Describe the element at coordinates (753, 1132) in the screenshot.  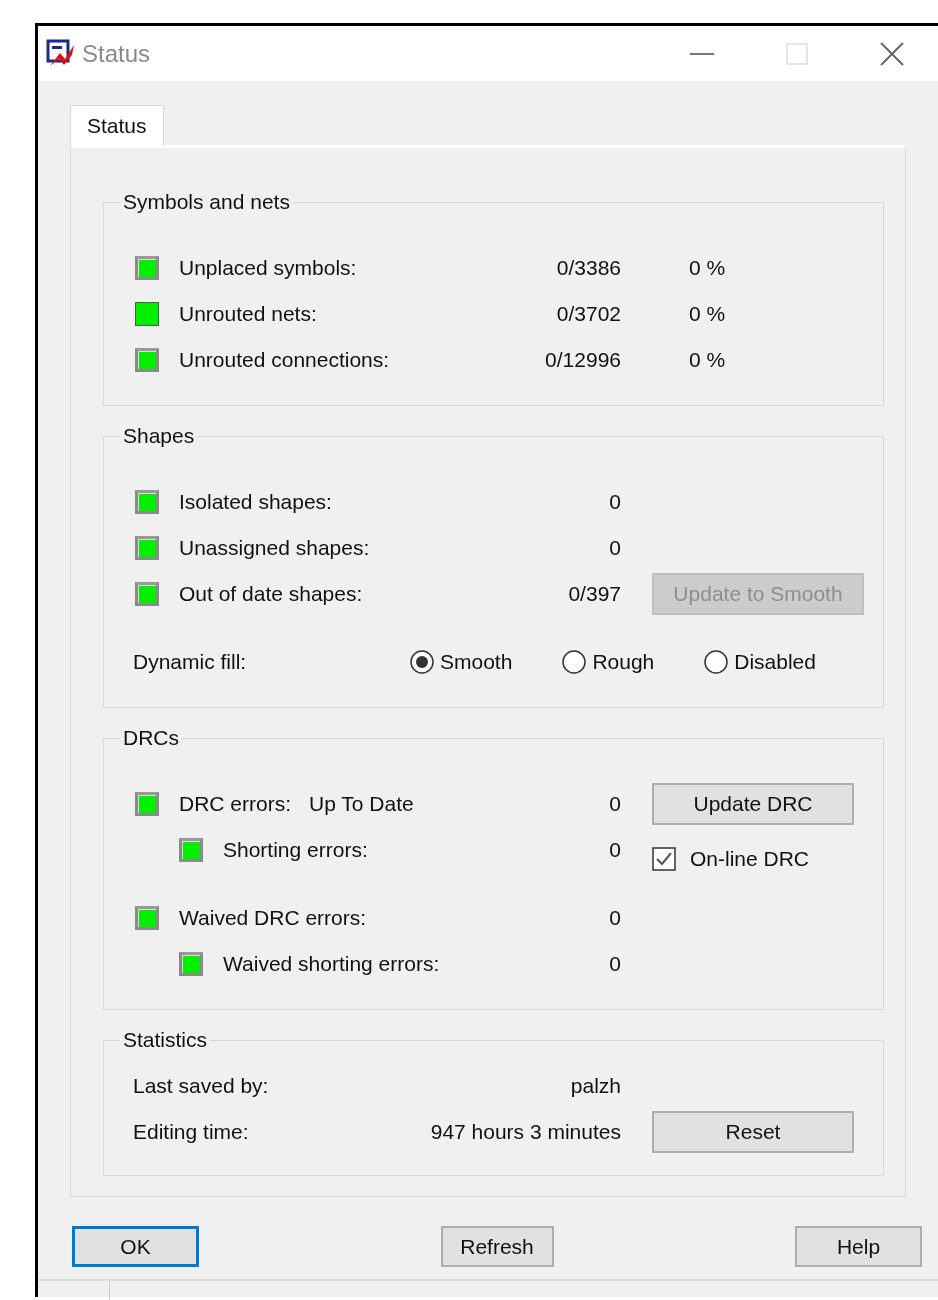
I see `reset-button: Reset` at that location.